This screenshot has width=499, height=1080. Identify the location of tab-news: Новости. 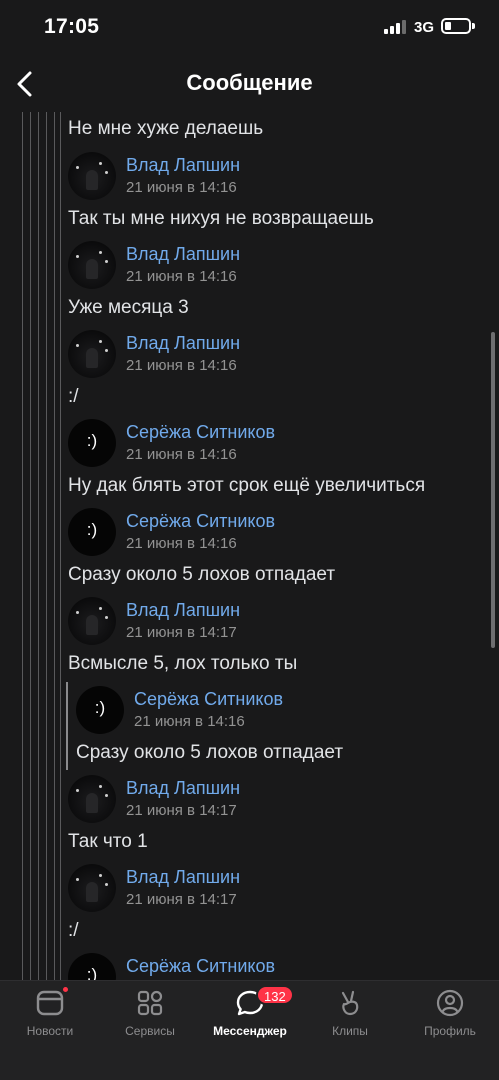
(50, 1016).